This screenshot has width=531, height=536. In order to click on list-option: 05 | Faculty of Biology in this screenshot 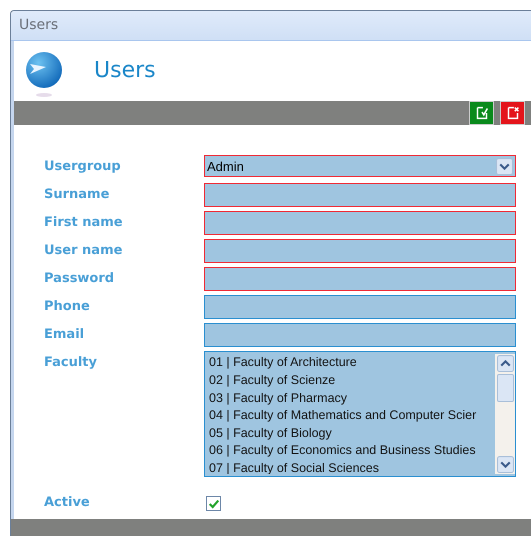, I will do `click(352, 433)`.